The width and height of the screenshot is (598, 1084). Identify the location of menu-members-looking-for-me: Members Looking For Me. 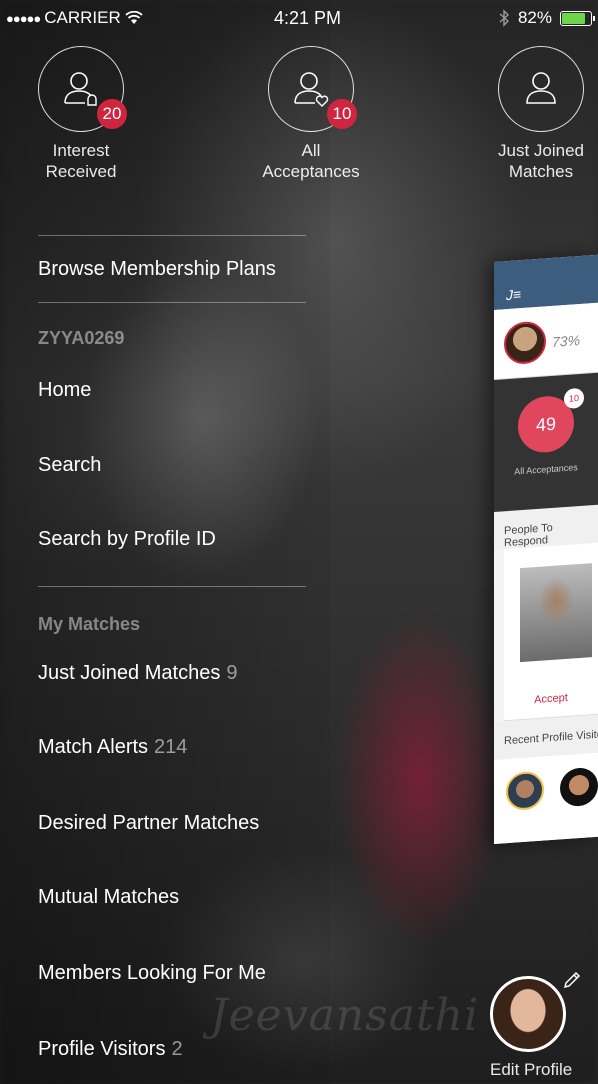
(152, 973).